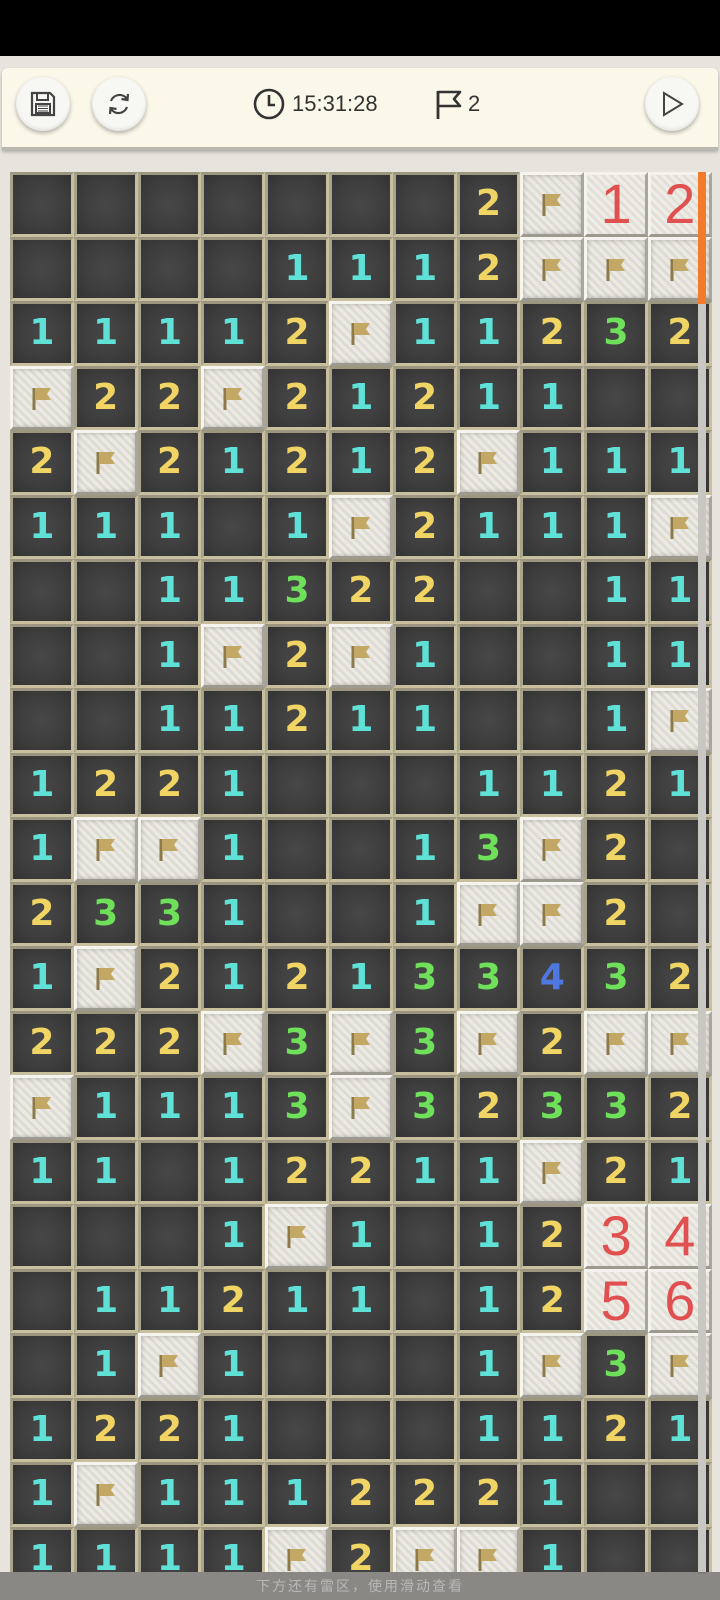 The image size is (720, 1600). Describe the element at coordinates (616, 204) in the screenshot. I see `hint-cell: 1` at that location.